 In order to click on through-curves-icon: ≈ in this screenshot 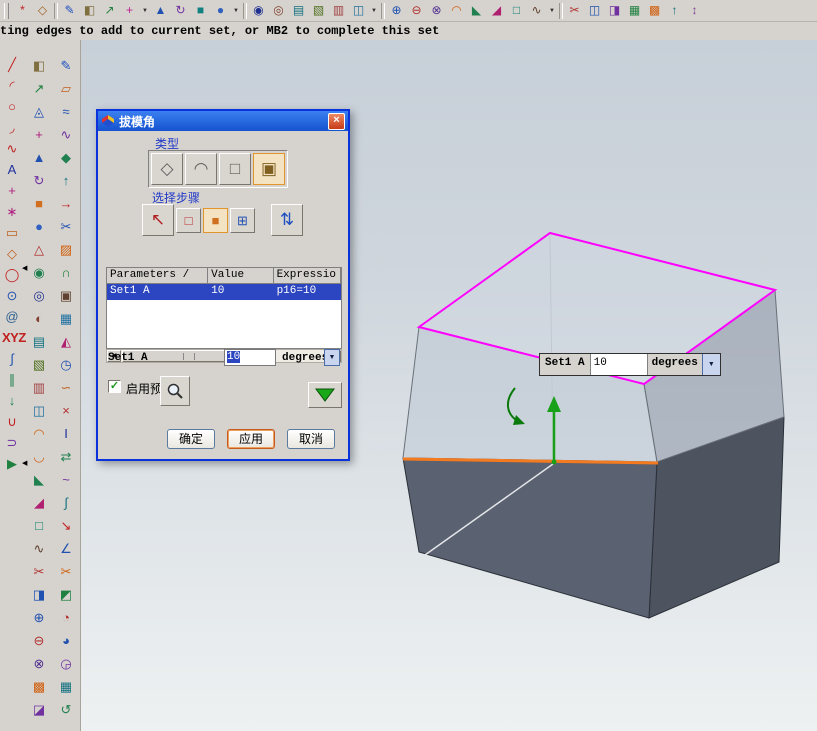, I will do `click(66, 111)`.